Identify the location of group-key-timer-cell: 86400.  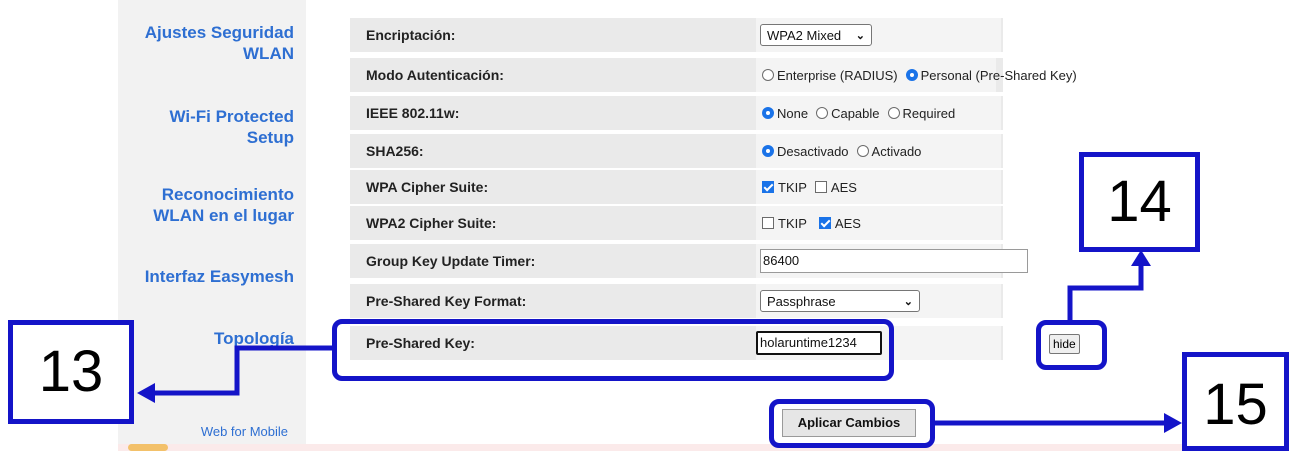
(892, 261).